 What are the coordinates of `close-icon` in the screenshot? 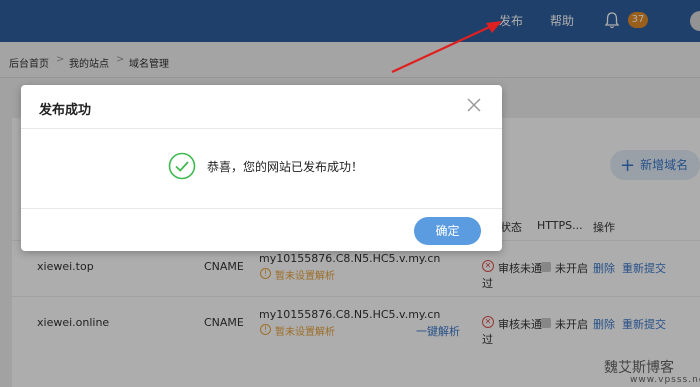 It's located at (474, 105).